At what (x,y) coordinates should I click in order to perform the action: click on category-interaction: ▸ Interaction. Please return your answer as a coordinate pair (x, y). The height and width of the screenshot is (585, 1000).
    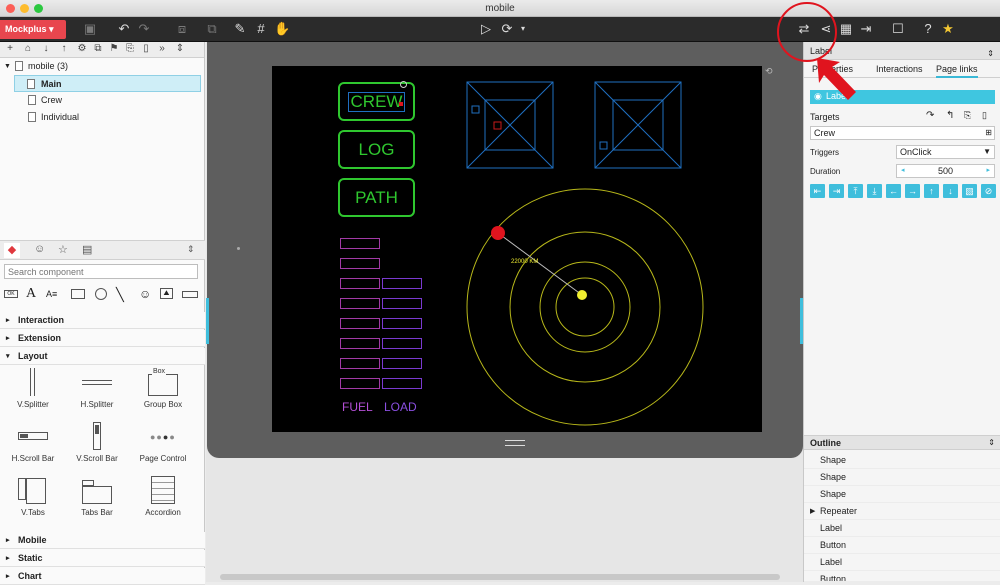
    Looking at the image, I should click on (102, 320).